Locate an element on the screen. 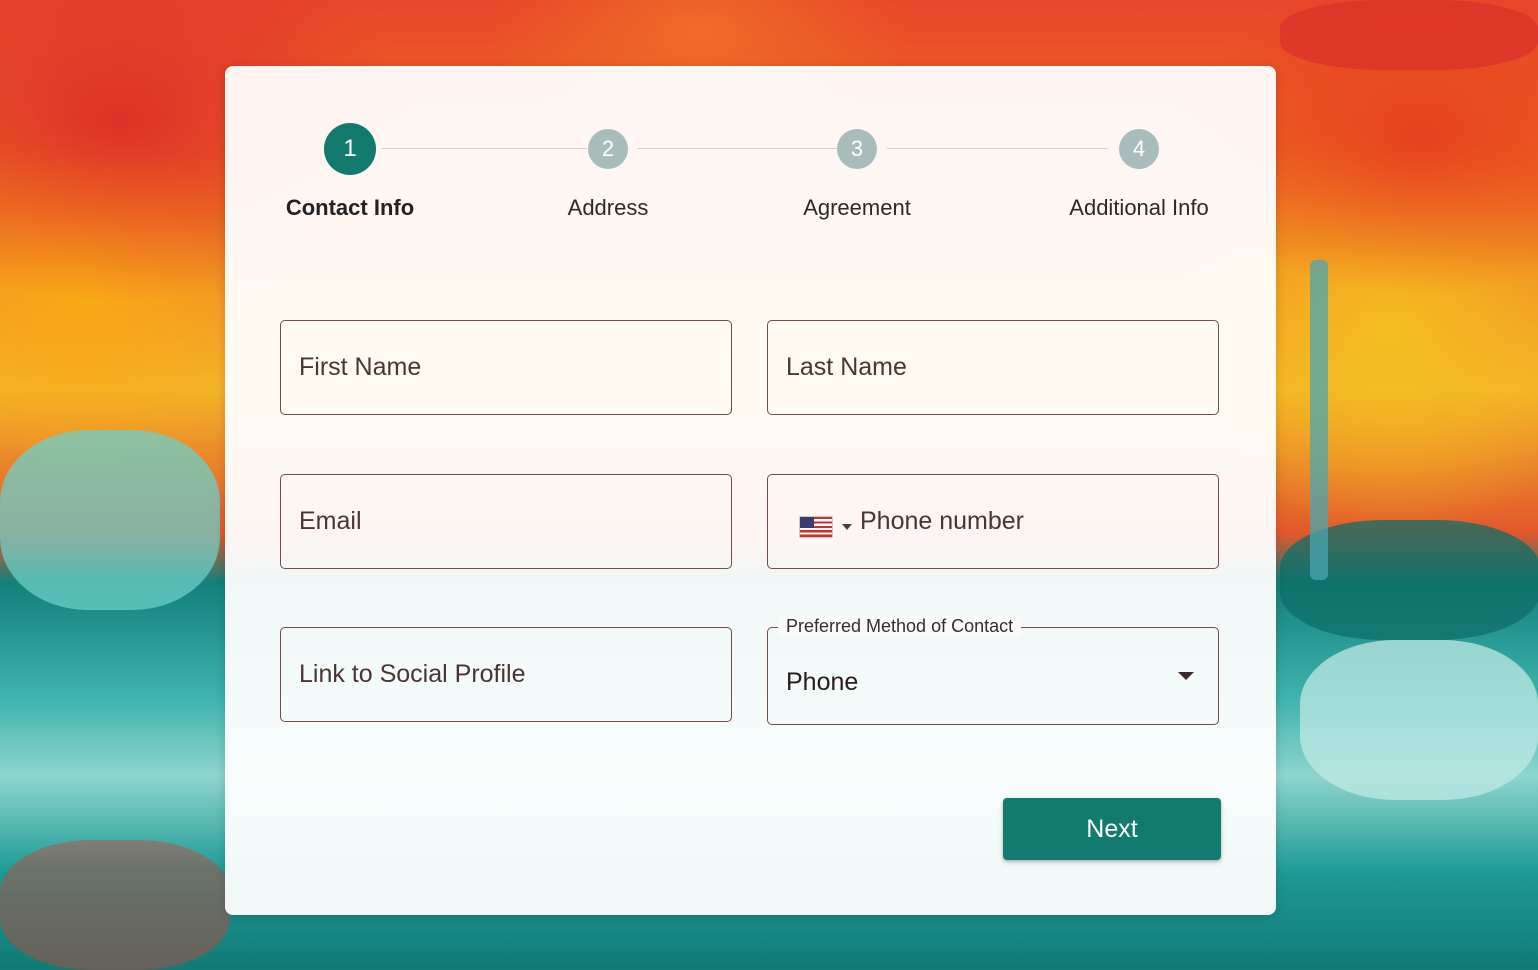 Image resolution: width=1538 pixels, height=970 pixels. last-name-input is located at coordinates (991, 367).